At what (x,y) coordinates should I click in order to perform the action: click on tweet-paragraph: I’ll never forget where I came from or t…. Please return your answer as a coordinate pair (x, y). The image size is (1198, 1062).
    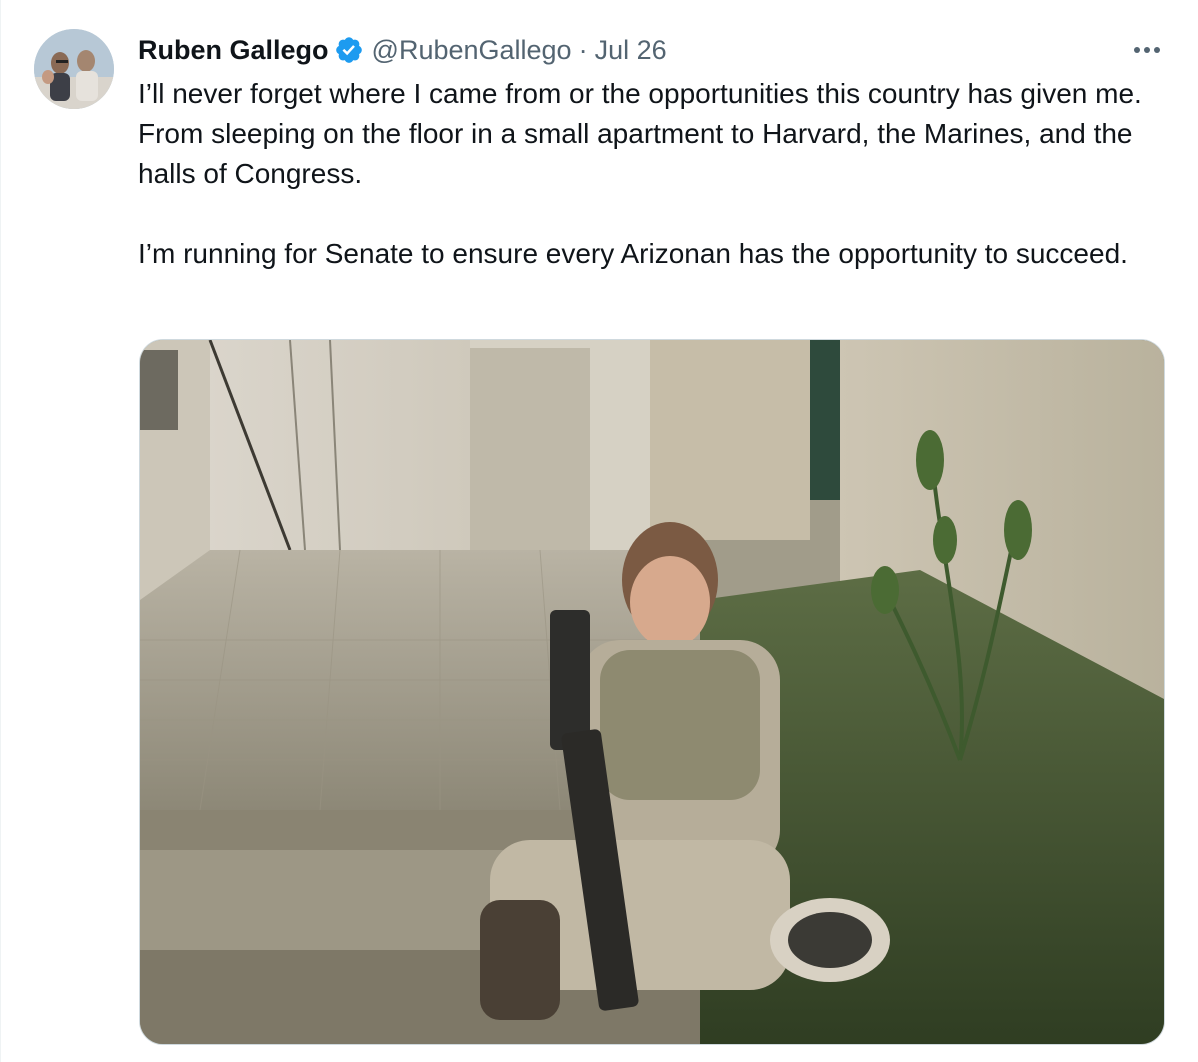
    Looking at the image, I should click on (640, 133).